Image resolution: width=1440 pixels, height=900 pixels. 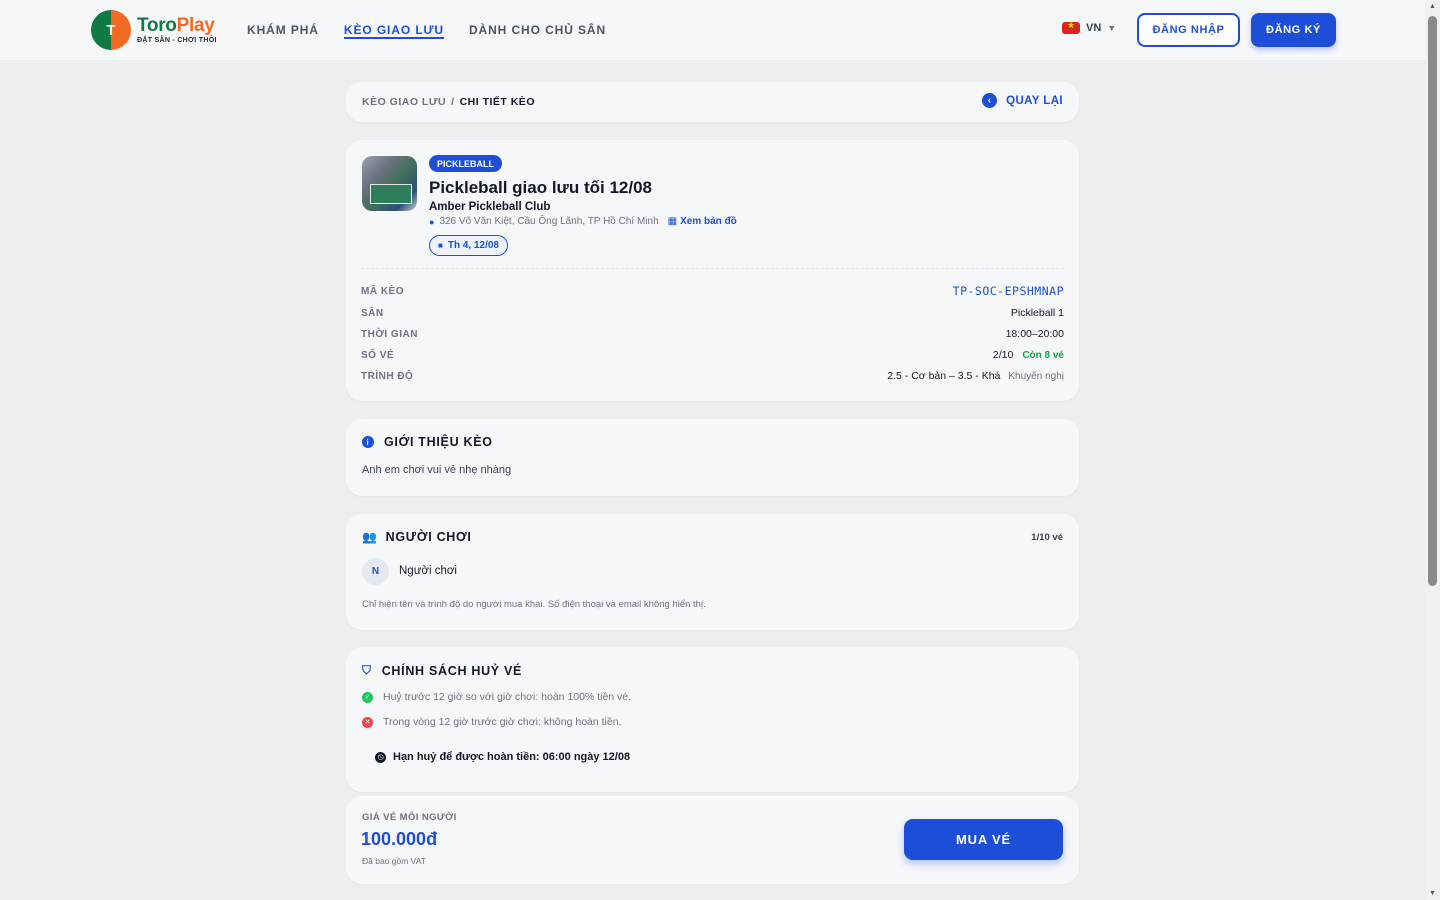 What do you see at coordinates (1188, 30) in the screenshot?
I see `login-button: ĐĂNG NHẬP` at bounding box center [1188, 30].